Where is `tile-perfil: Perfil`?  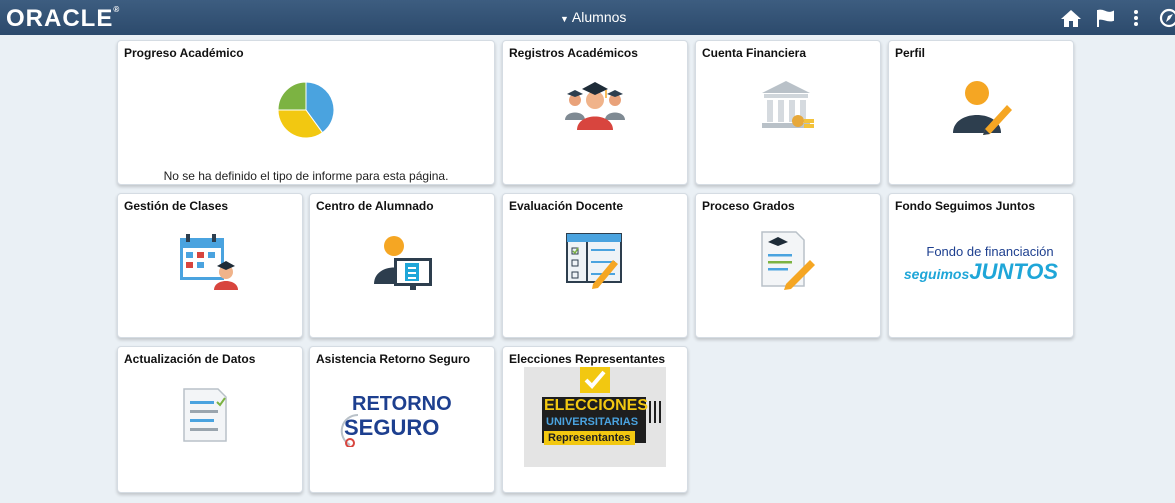 tile-perfil: Perfil is located at coordinates (981, 112).